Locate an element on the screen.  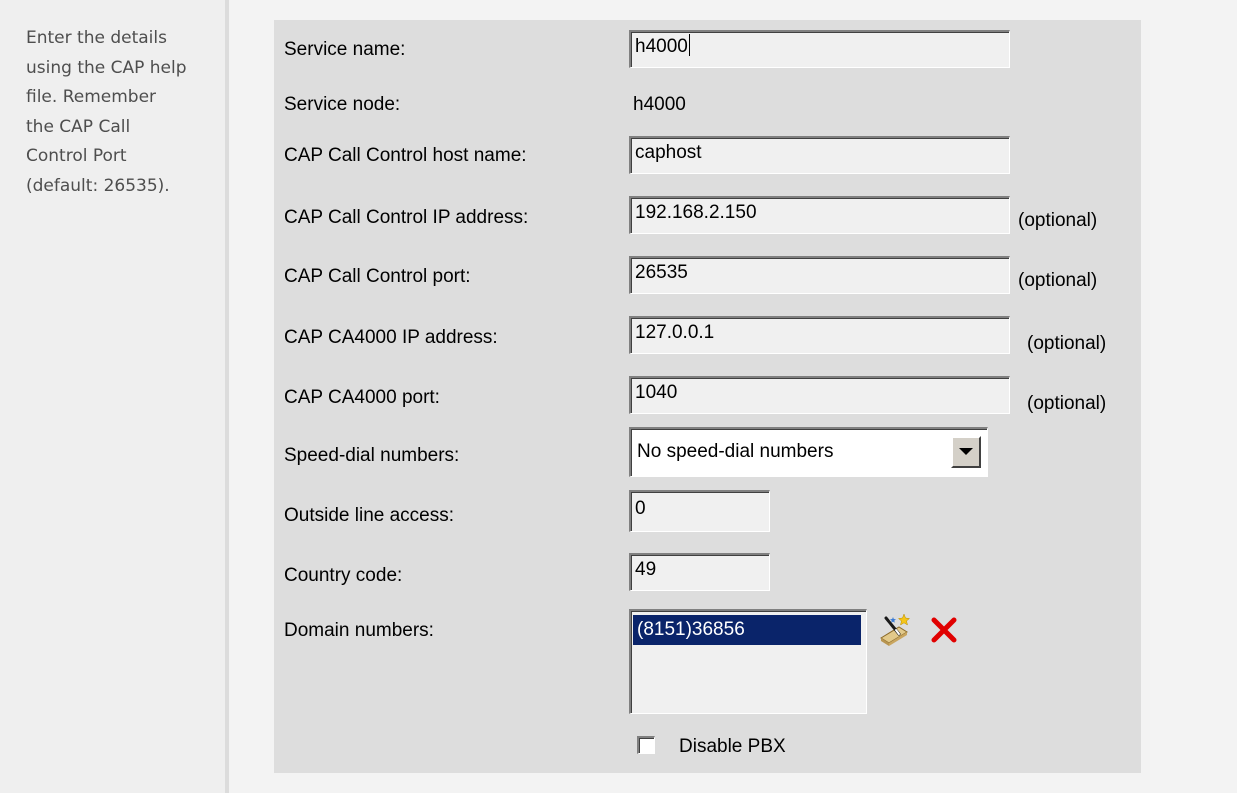
disable-pbx-label: Disable PBX is located at coordinates (732, 747).